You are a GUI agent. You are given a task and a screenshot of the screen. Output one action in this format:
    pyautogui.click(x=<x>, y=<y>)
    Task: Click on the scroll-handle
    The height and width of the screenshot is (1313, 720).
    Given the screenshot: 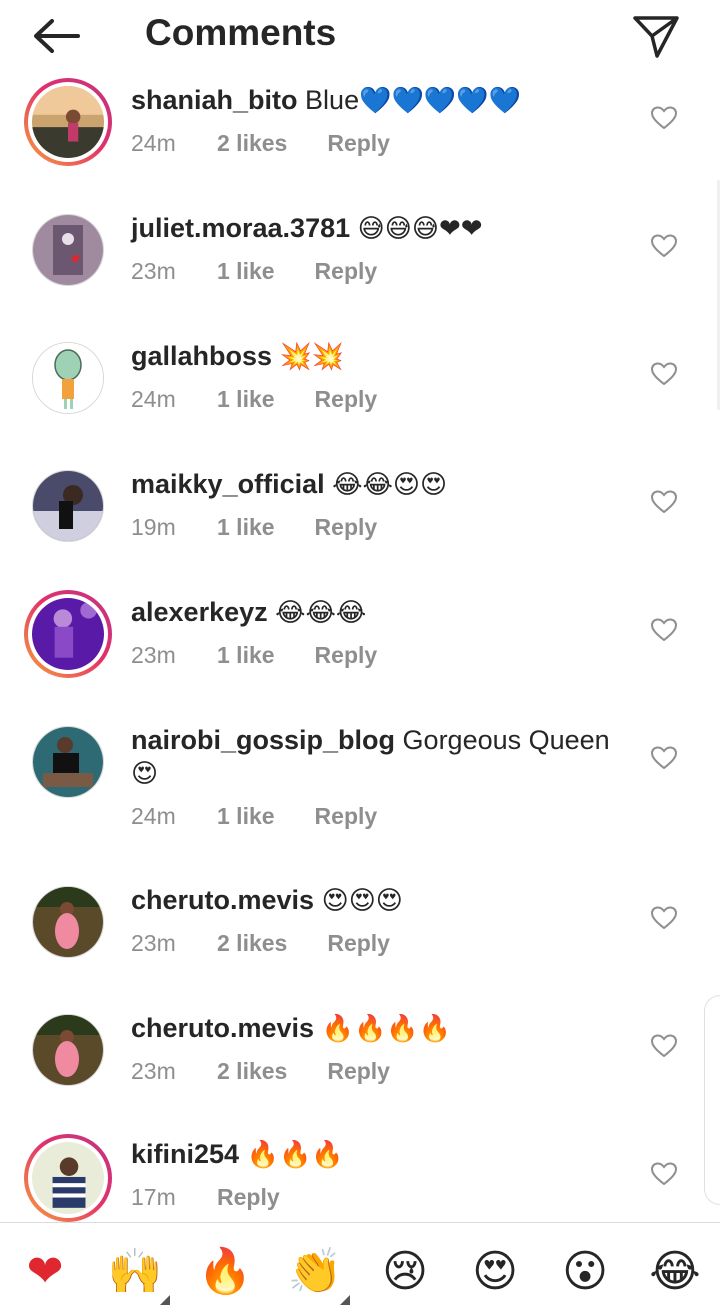 What is the action you would take?
    pyautogui.click(x=712, y=1100)
    